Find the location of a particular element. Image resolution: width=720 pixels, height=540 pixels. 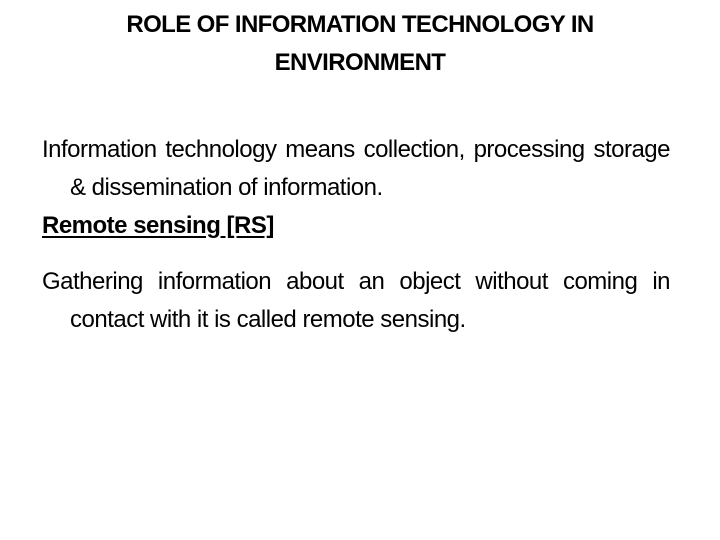

remote-sensing-heading: Remote sensing [RS] is located at coordinates (158, 225).